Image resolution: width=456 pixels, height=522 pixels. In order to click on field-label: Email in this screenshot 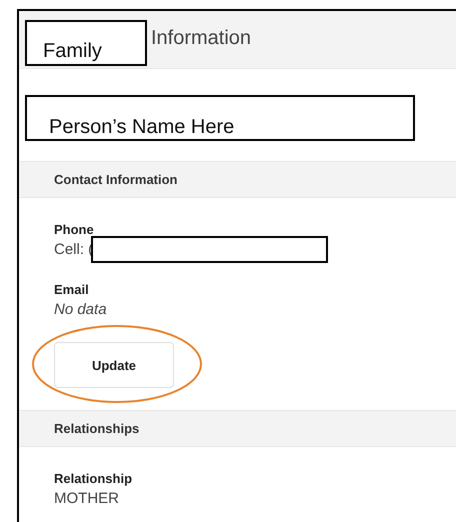, I will do `click(72, 290)`.